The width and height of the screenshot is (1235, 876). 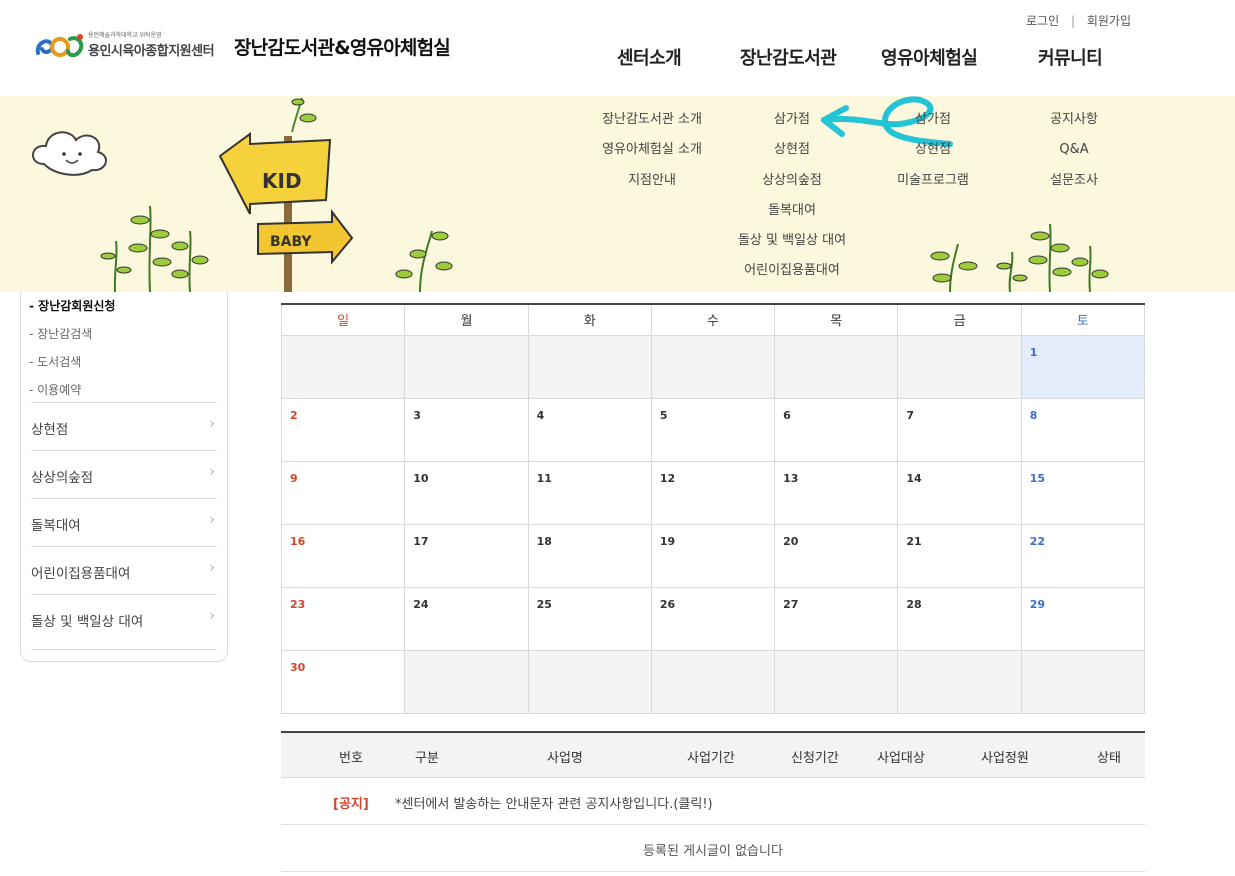 I want to click on calendar-day-cell: 29, so click(x=1083, y=618).